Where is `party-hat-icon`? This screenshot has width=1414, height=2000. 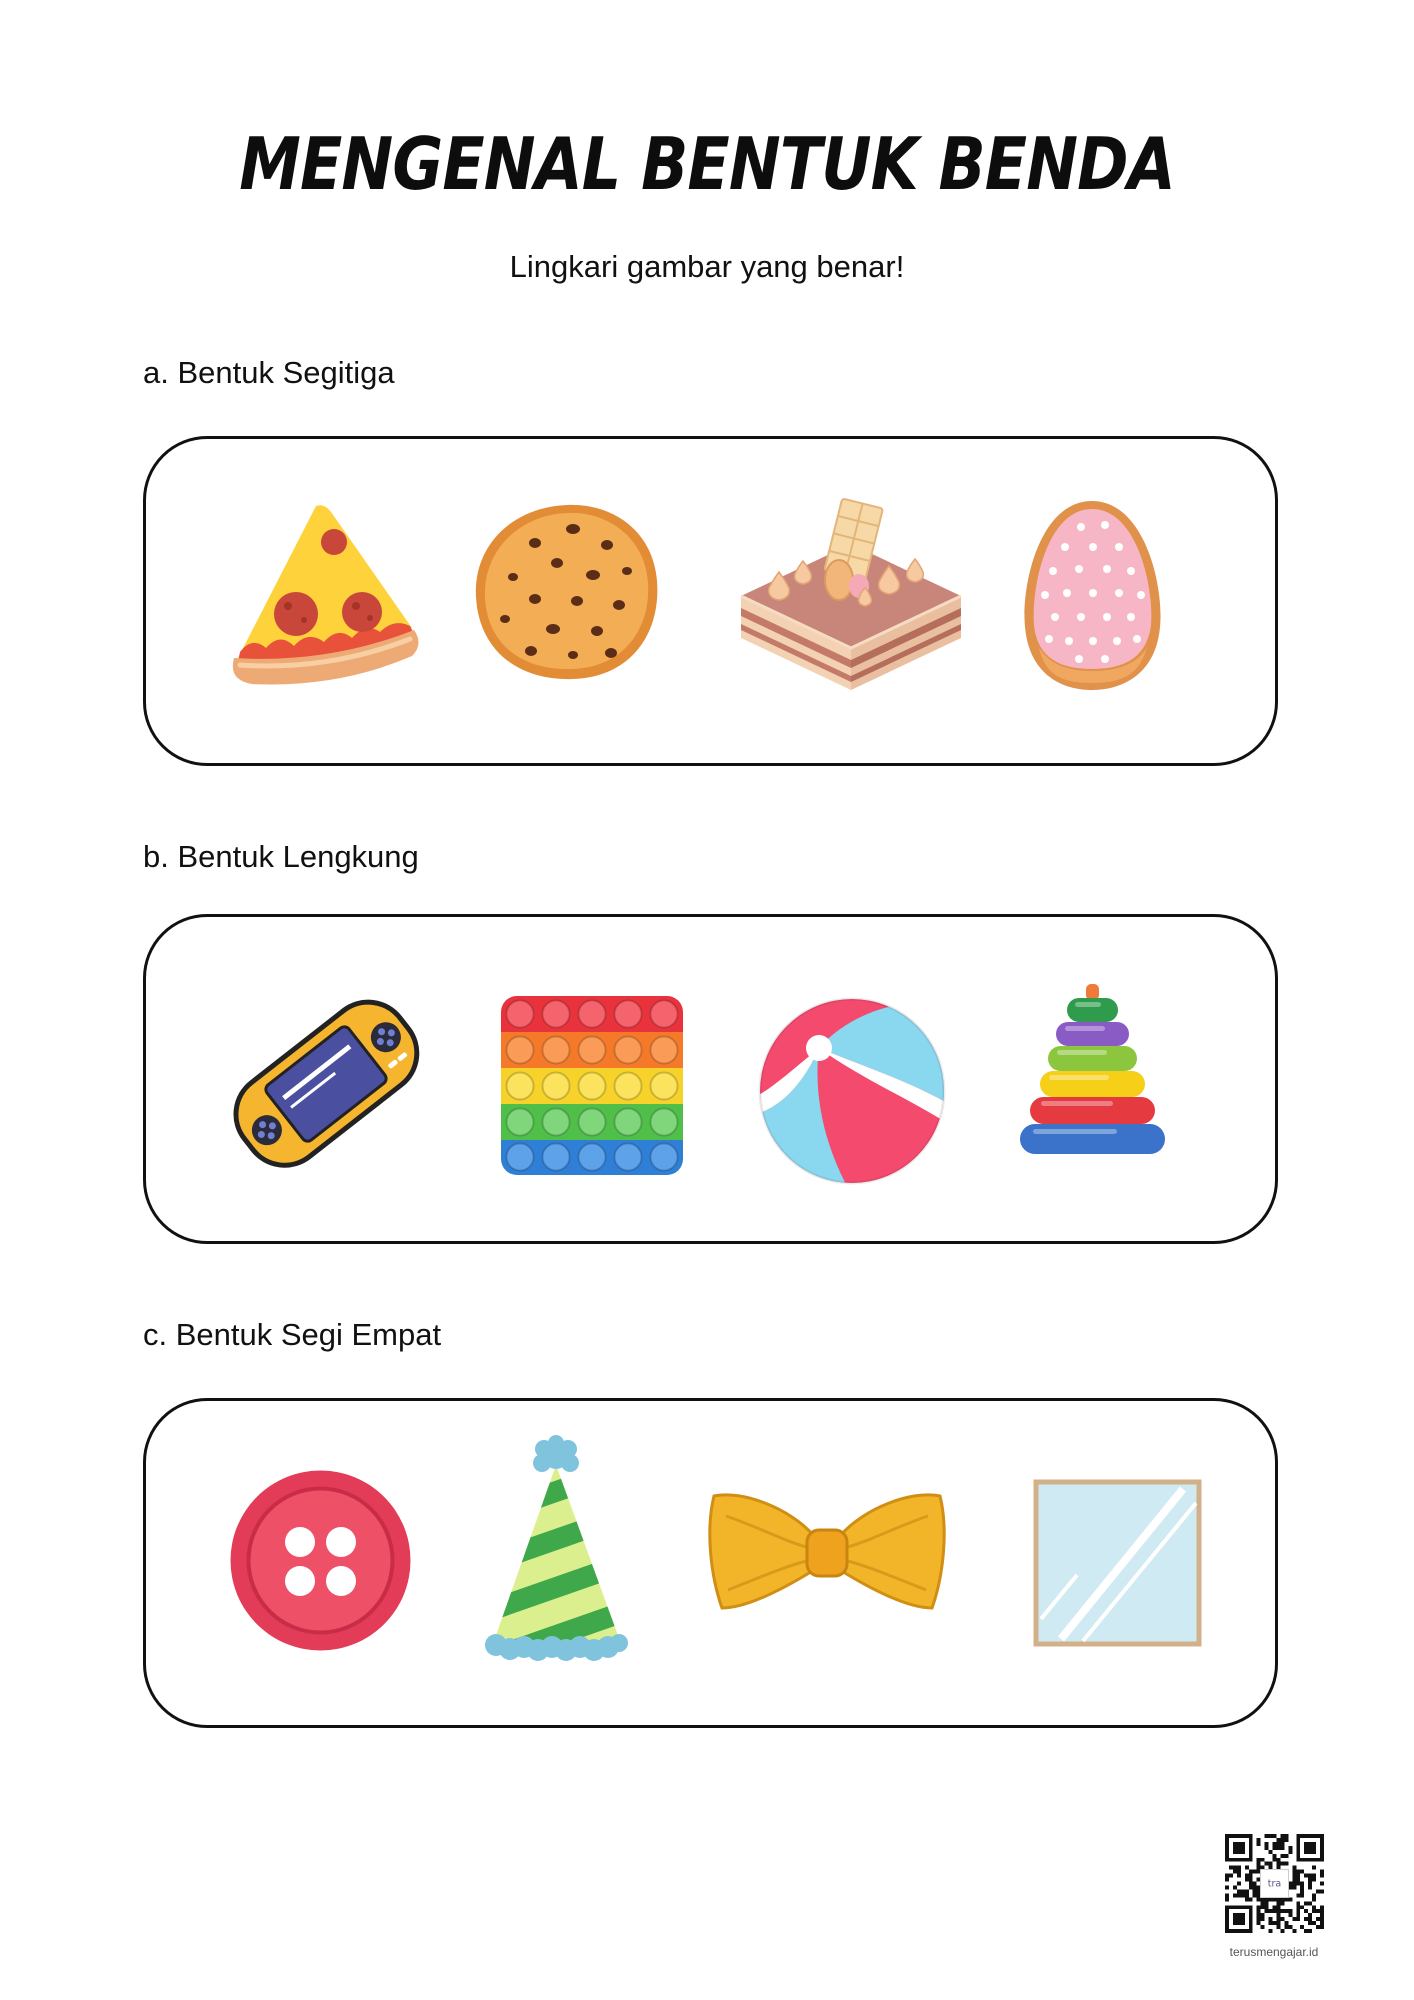
party-hat-icon is located at coordinates (556, 1548).